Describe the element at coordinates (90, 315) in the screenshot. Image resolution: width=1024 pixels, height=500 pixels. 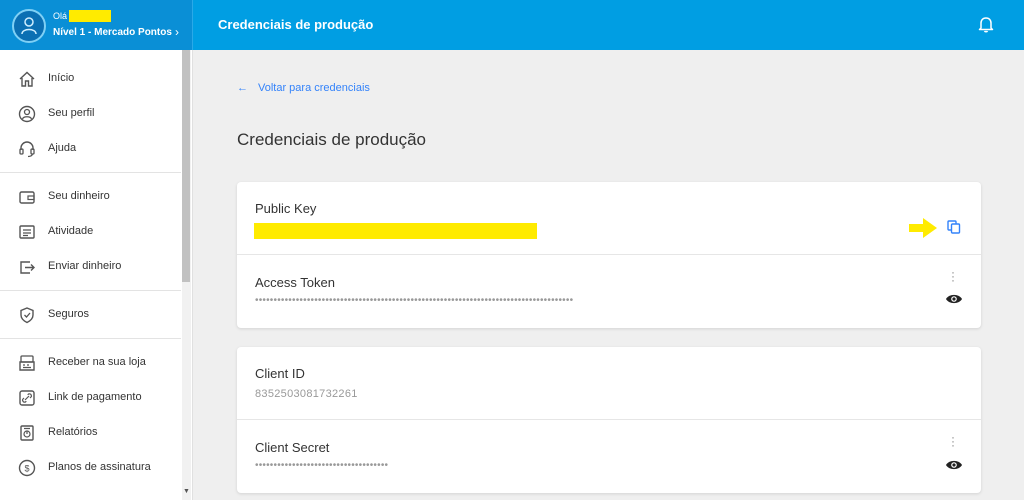
I see `sidebar-item-seguros: Seguros` at that location.